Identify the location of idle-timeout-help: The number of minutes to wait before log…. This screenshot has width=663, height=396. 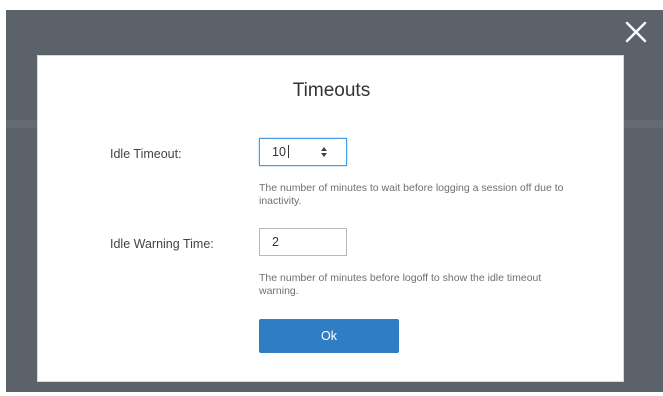
(411, 194).